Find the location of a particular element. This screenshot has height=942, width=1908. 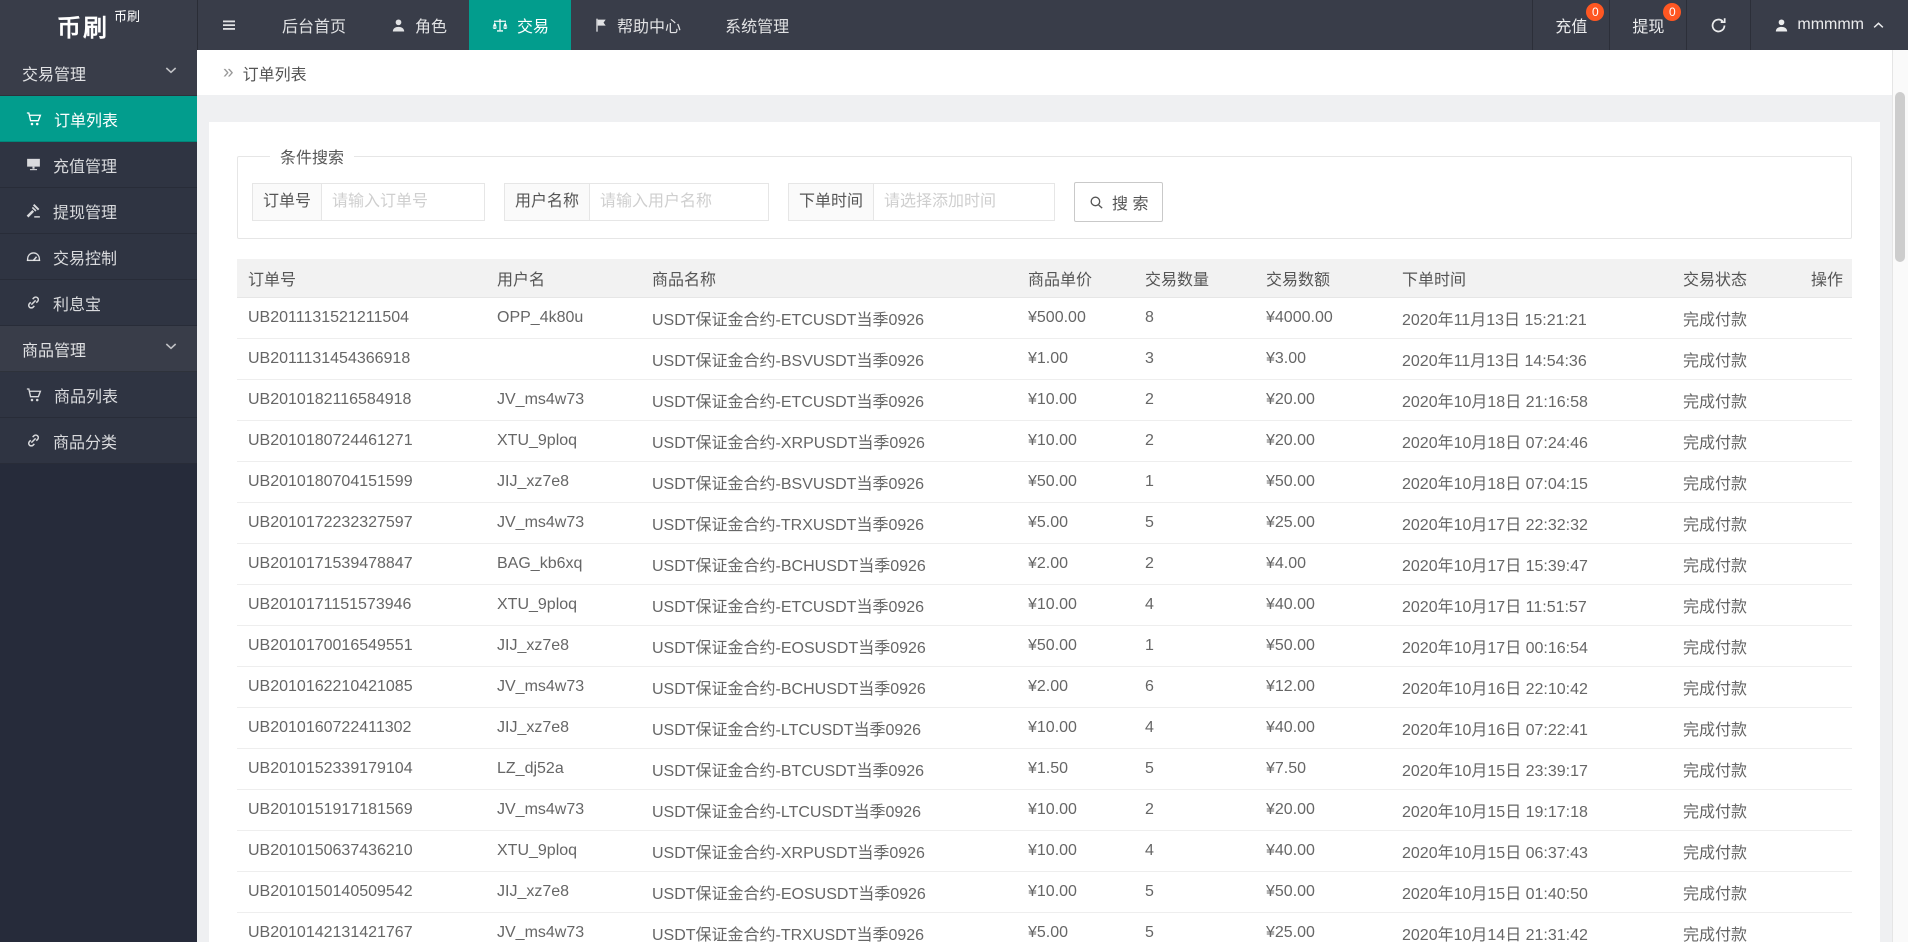

sidebar-item-lixibao: 利息宝 is located at coordinates (98, 303).